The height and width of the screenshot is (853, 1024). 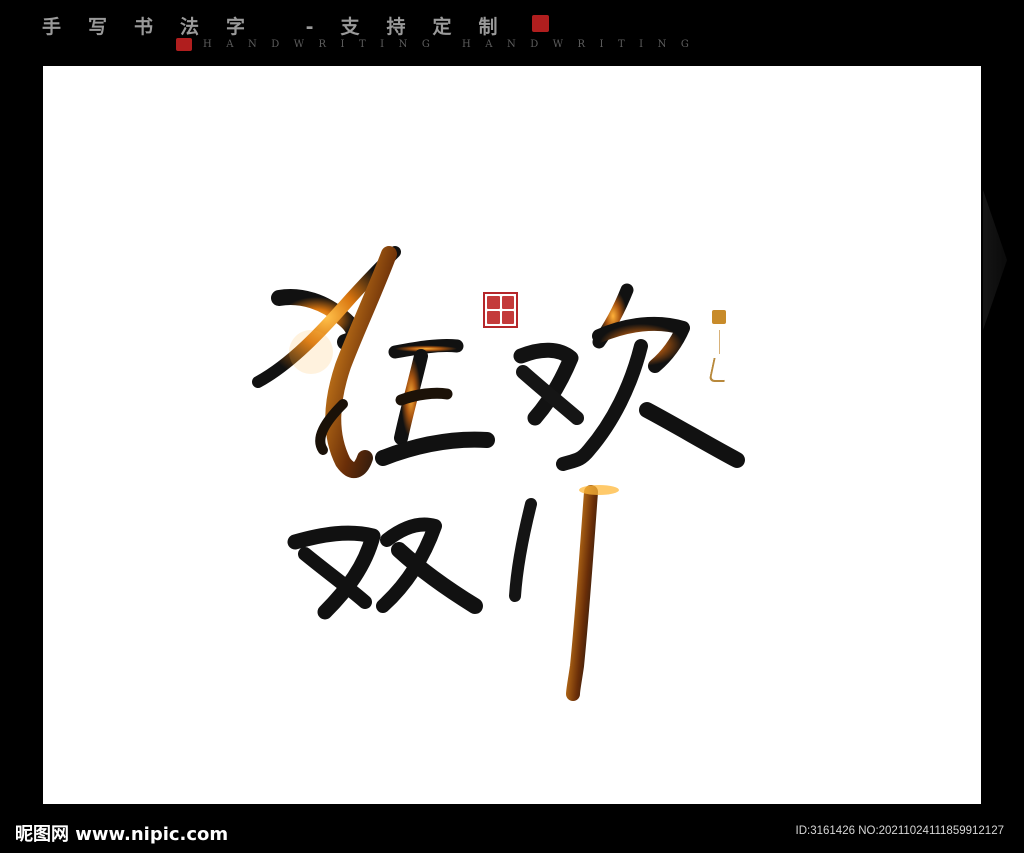 What do you see at coordinates (719, 342) in the screenshot?
I see `signature-stroke` at bounding box center [719, 342].